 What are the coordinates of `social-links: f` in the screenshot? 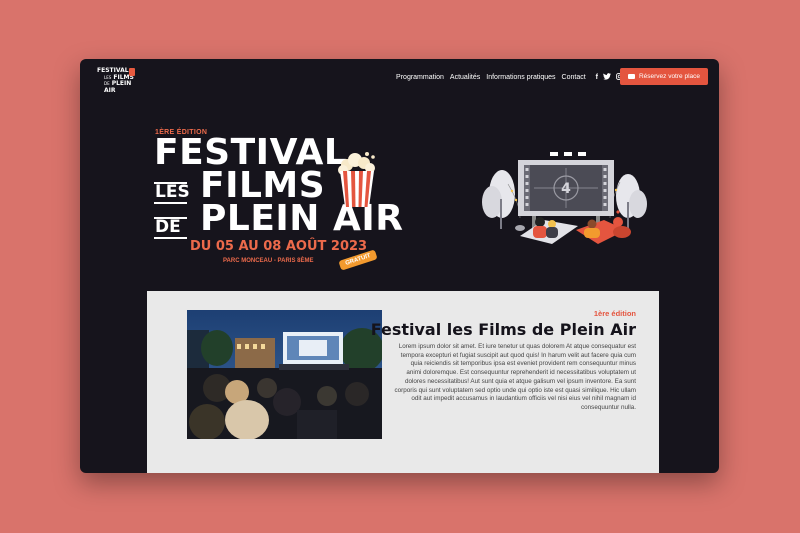 It's located at (609, 77).